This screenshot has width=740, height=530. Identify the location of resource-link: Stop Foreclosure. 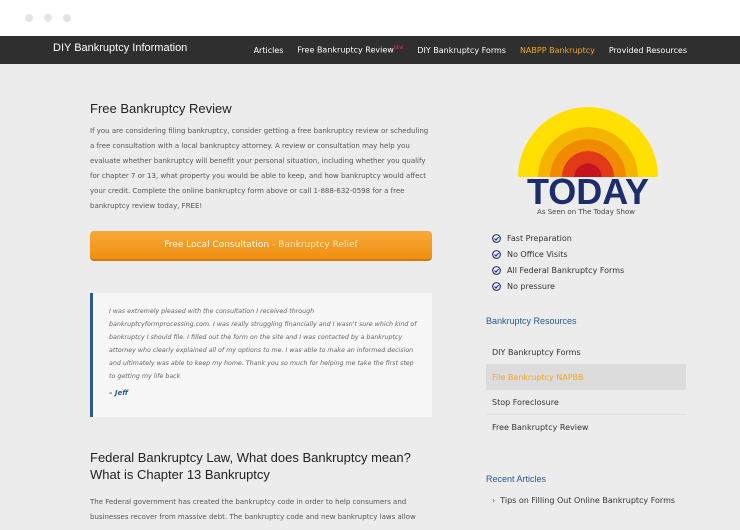
(586, 401).